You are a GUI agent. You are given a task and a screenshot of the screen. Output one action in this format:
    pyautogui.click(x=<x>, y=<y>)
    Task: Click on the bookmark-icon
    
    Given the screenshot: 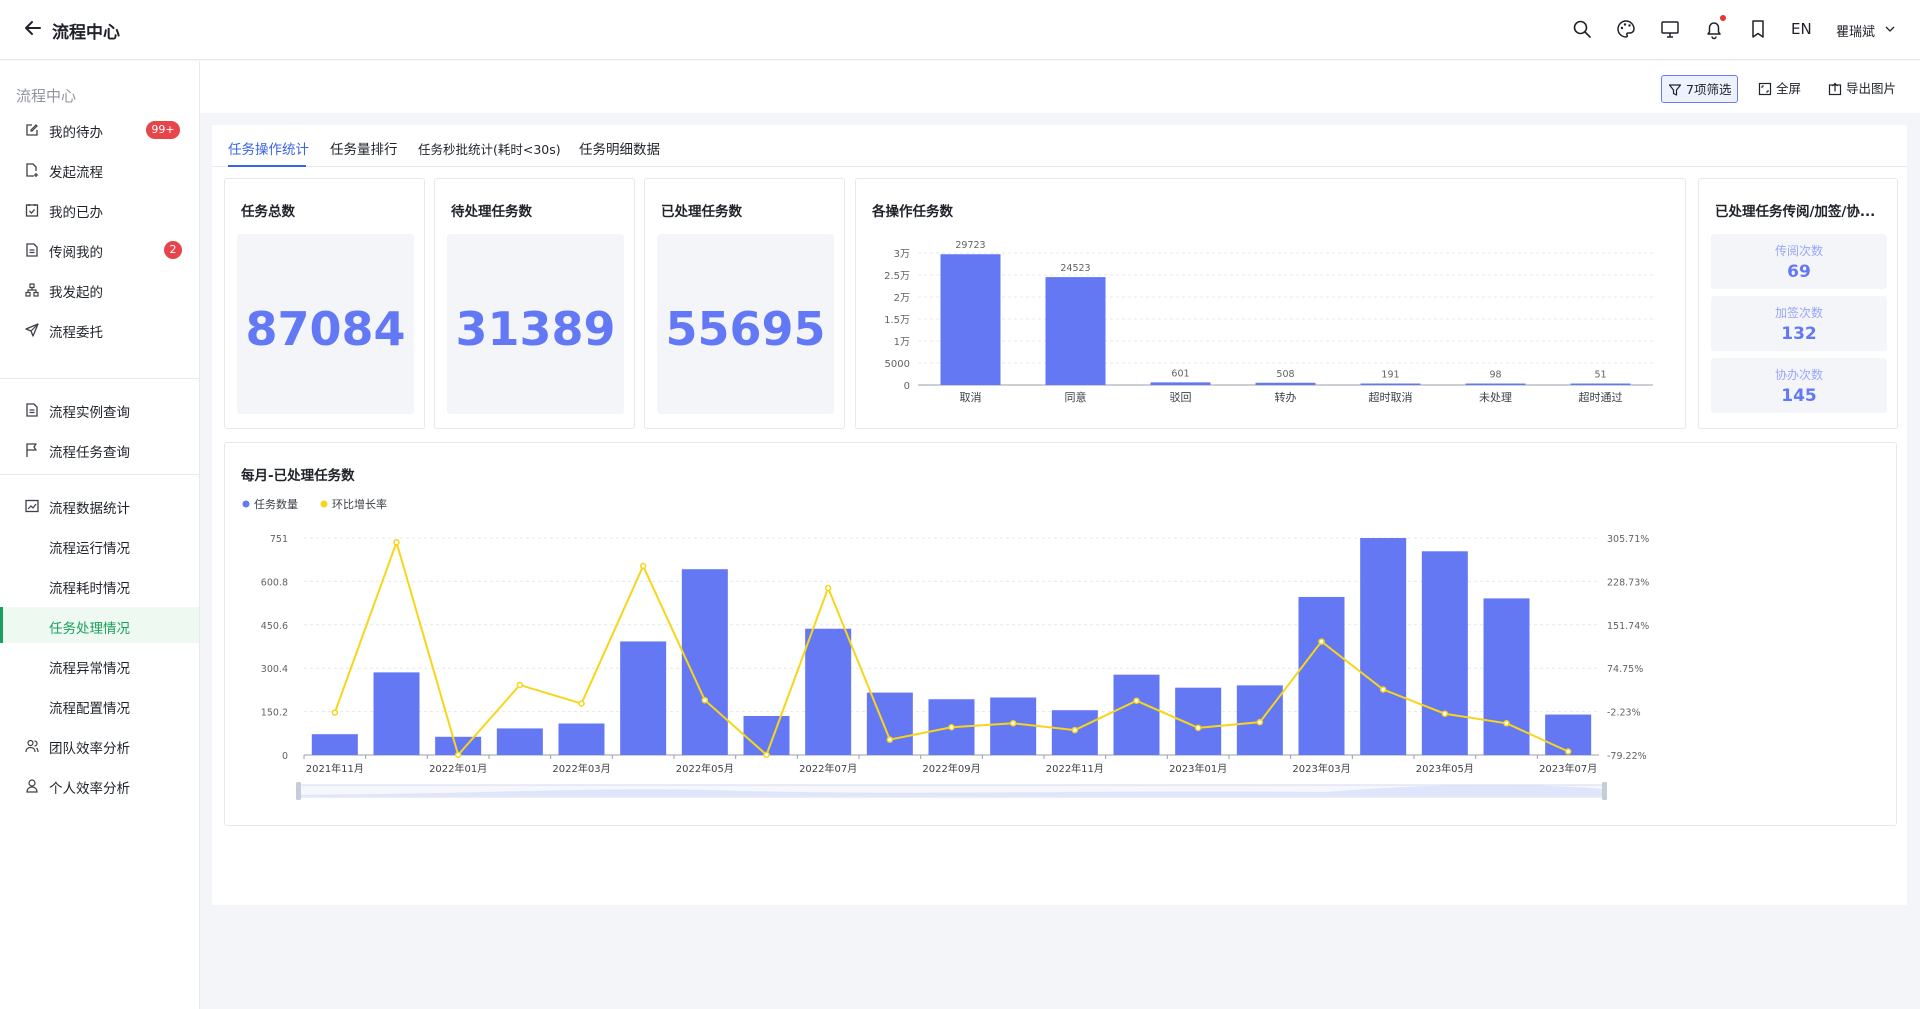 What is the action you would take?
    pyautogui.click(x=1758, y=29)
    